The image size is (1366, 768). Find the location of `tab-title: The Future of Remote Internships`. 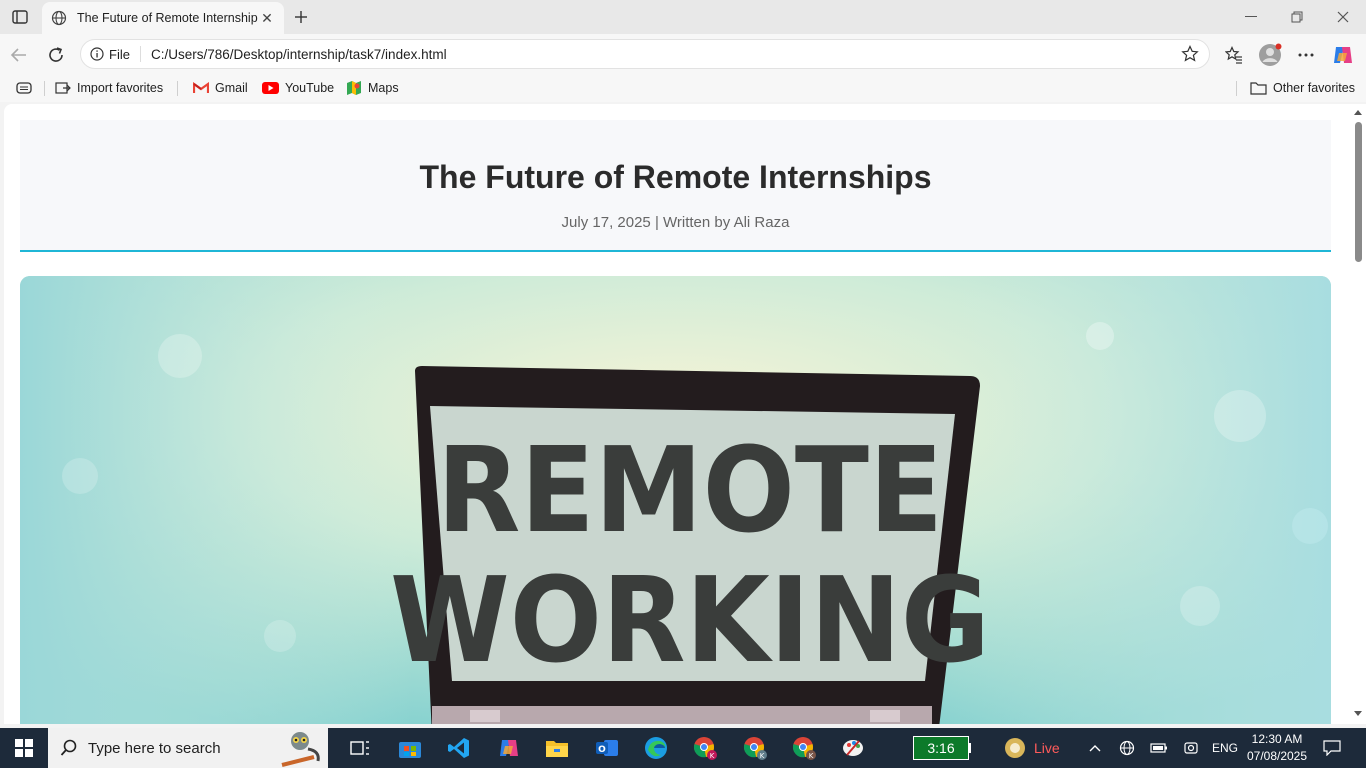

tab-title: The Future of Remote Internships is located at coordinates (167, 18).